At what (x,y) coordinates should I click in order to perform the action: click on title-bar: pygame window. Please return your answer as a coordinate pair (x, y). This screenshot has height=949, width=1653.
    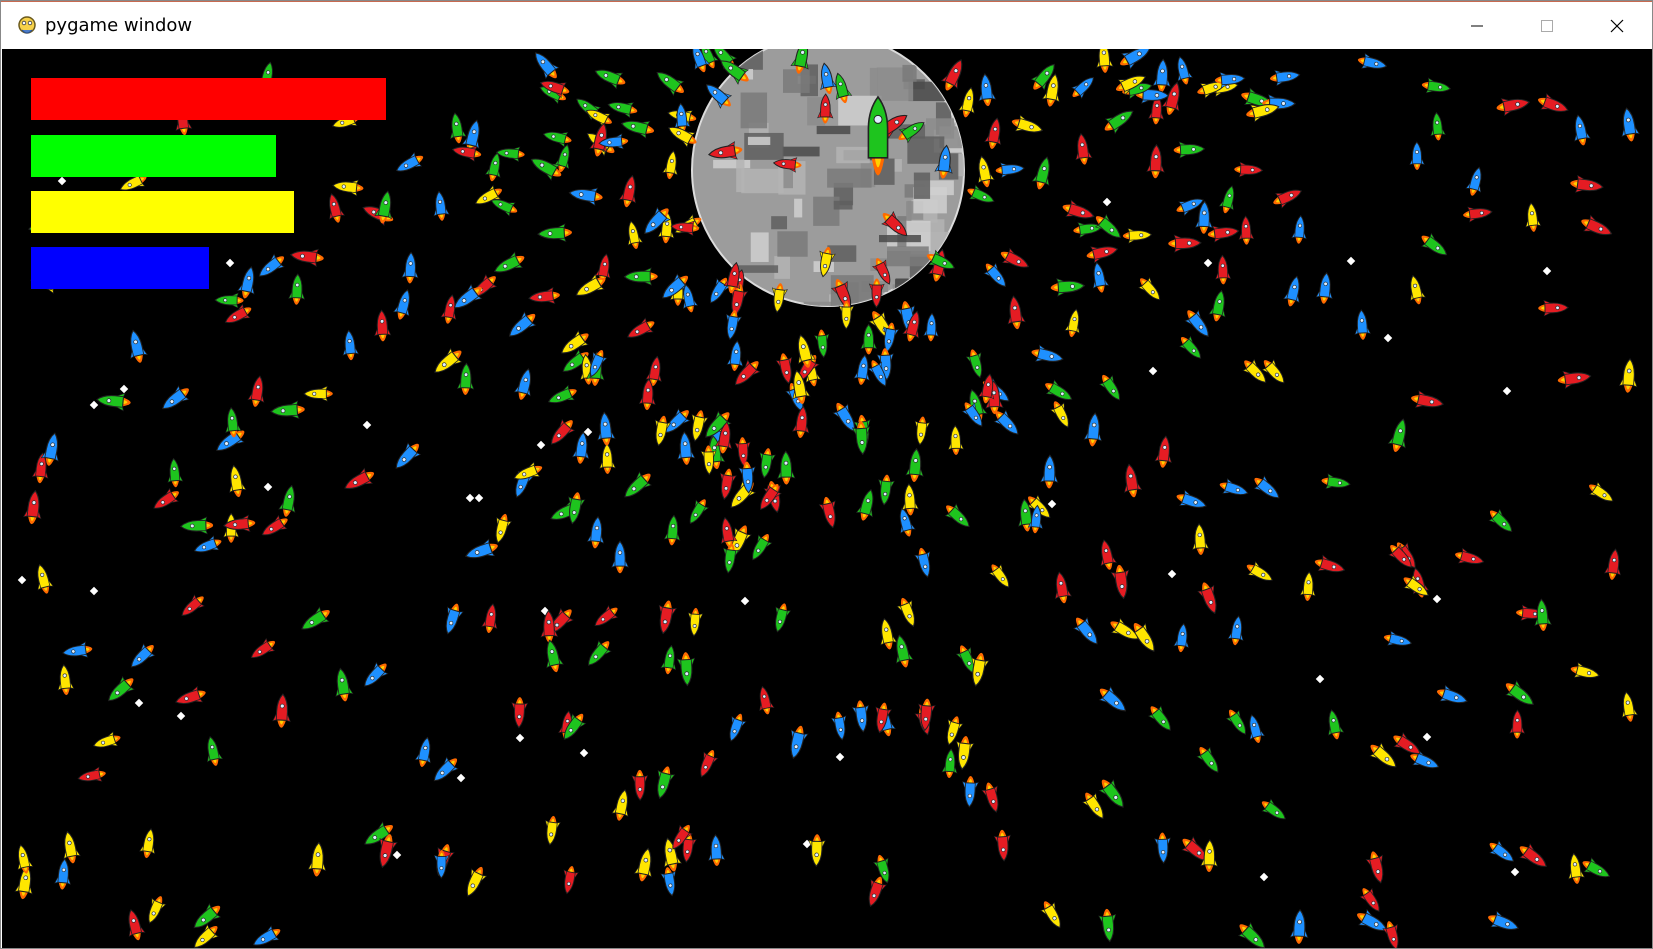
    Looking at the image, I should click on (826, 25).